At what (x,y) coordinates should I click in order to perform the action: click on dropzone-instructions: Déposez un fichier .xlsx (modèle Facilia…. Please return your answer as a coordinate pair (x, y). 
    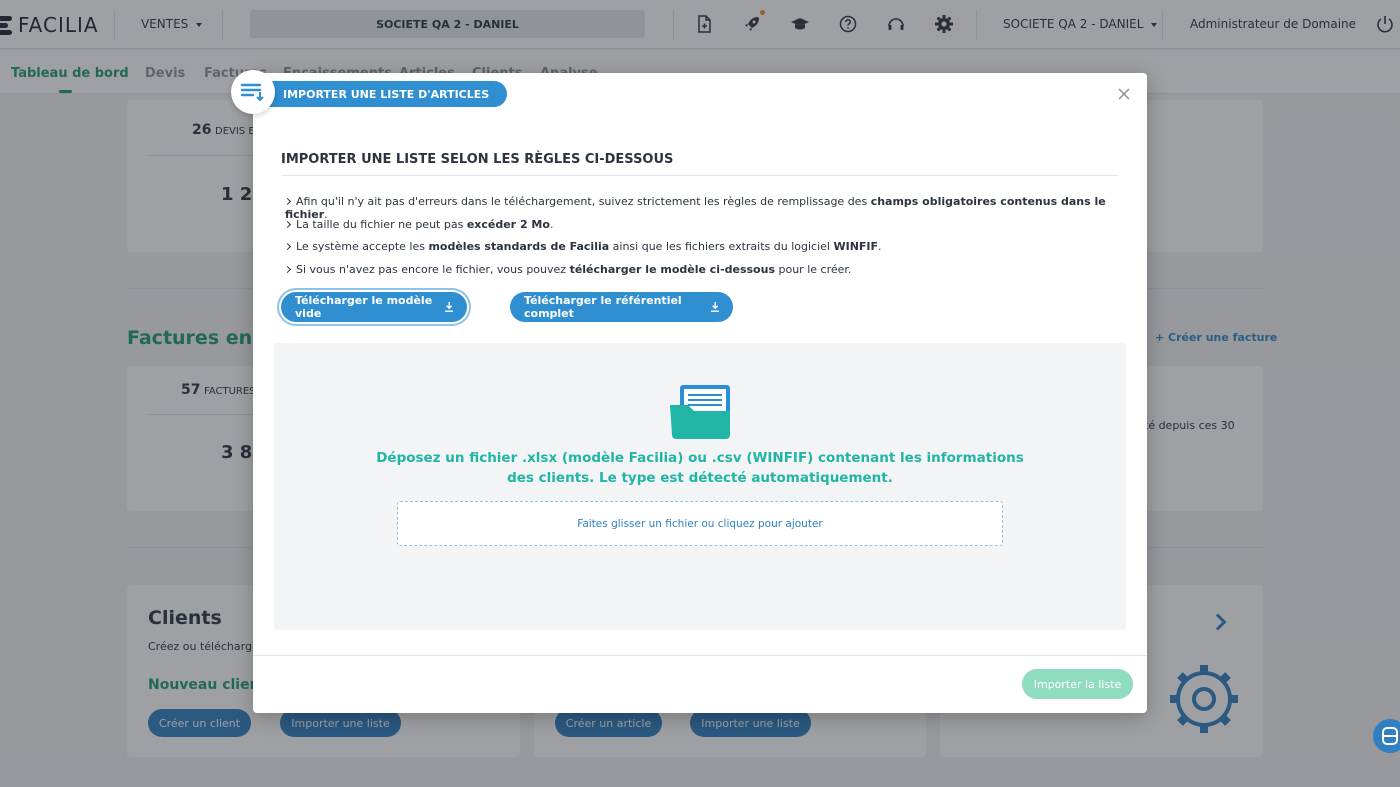
    Looking at the image, I should click on (700, 468).